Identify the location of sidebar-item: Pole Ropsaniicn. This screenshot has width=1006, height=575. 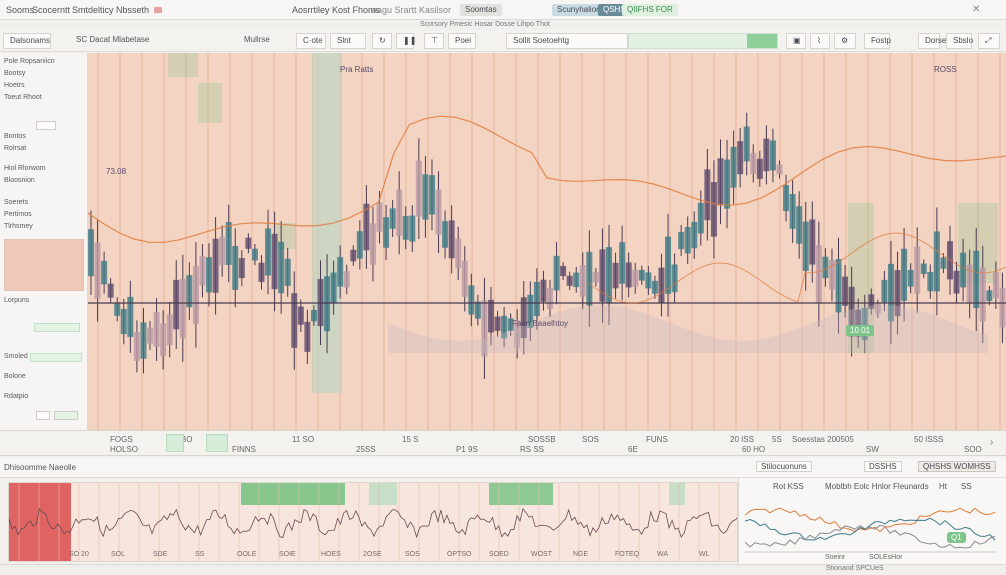
(29, 61).